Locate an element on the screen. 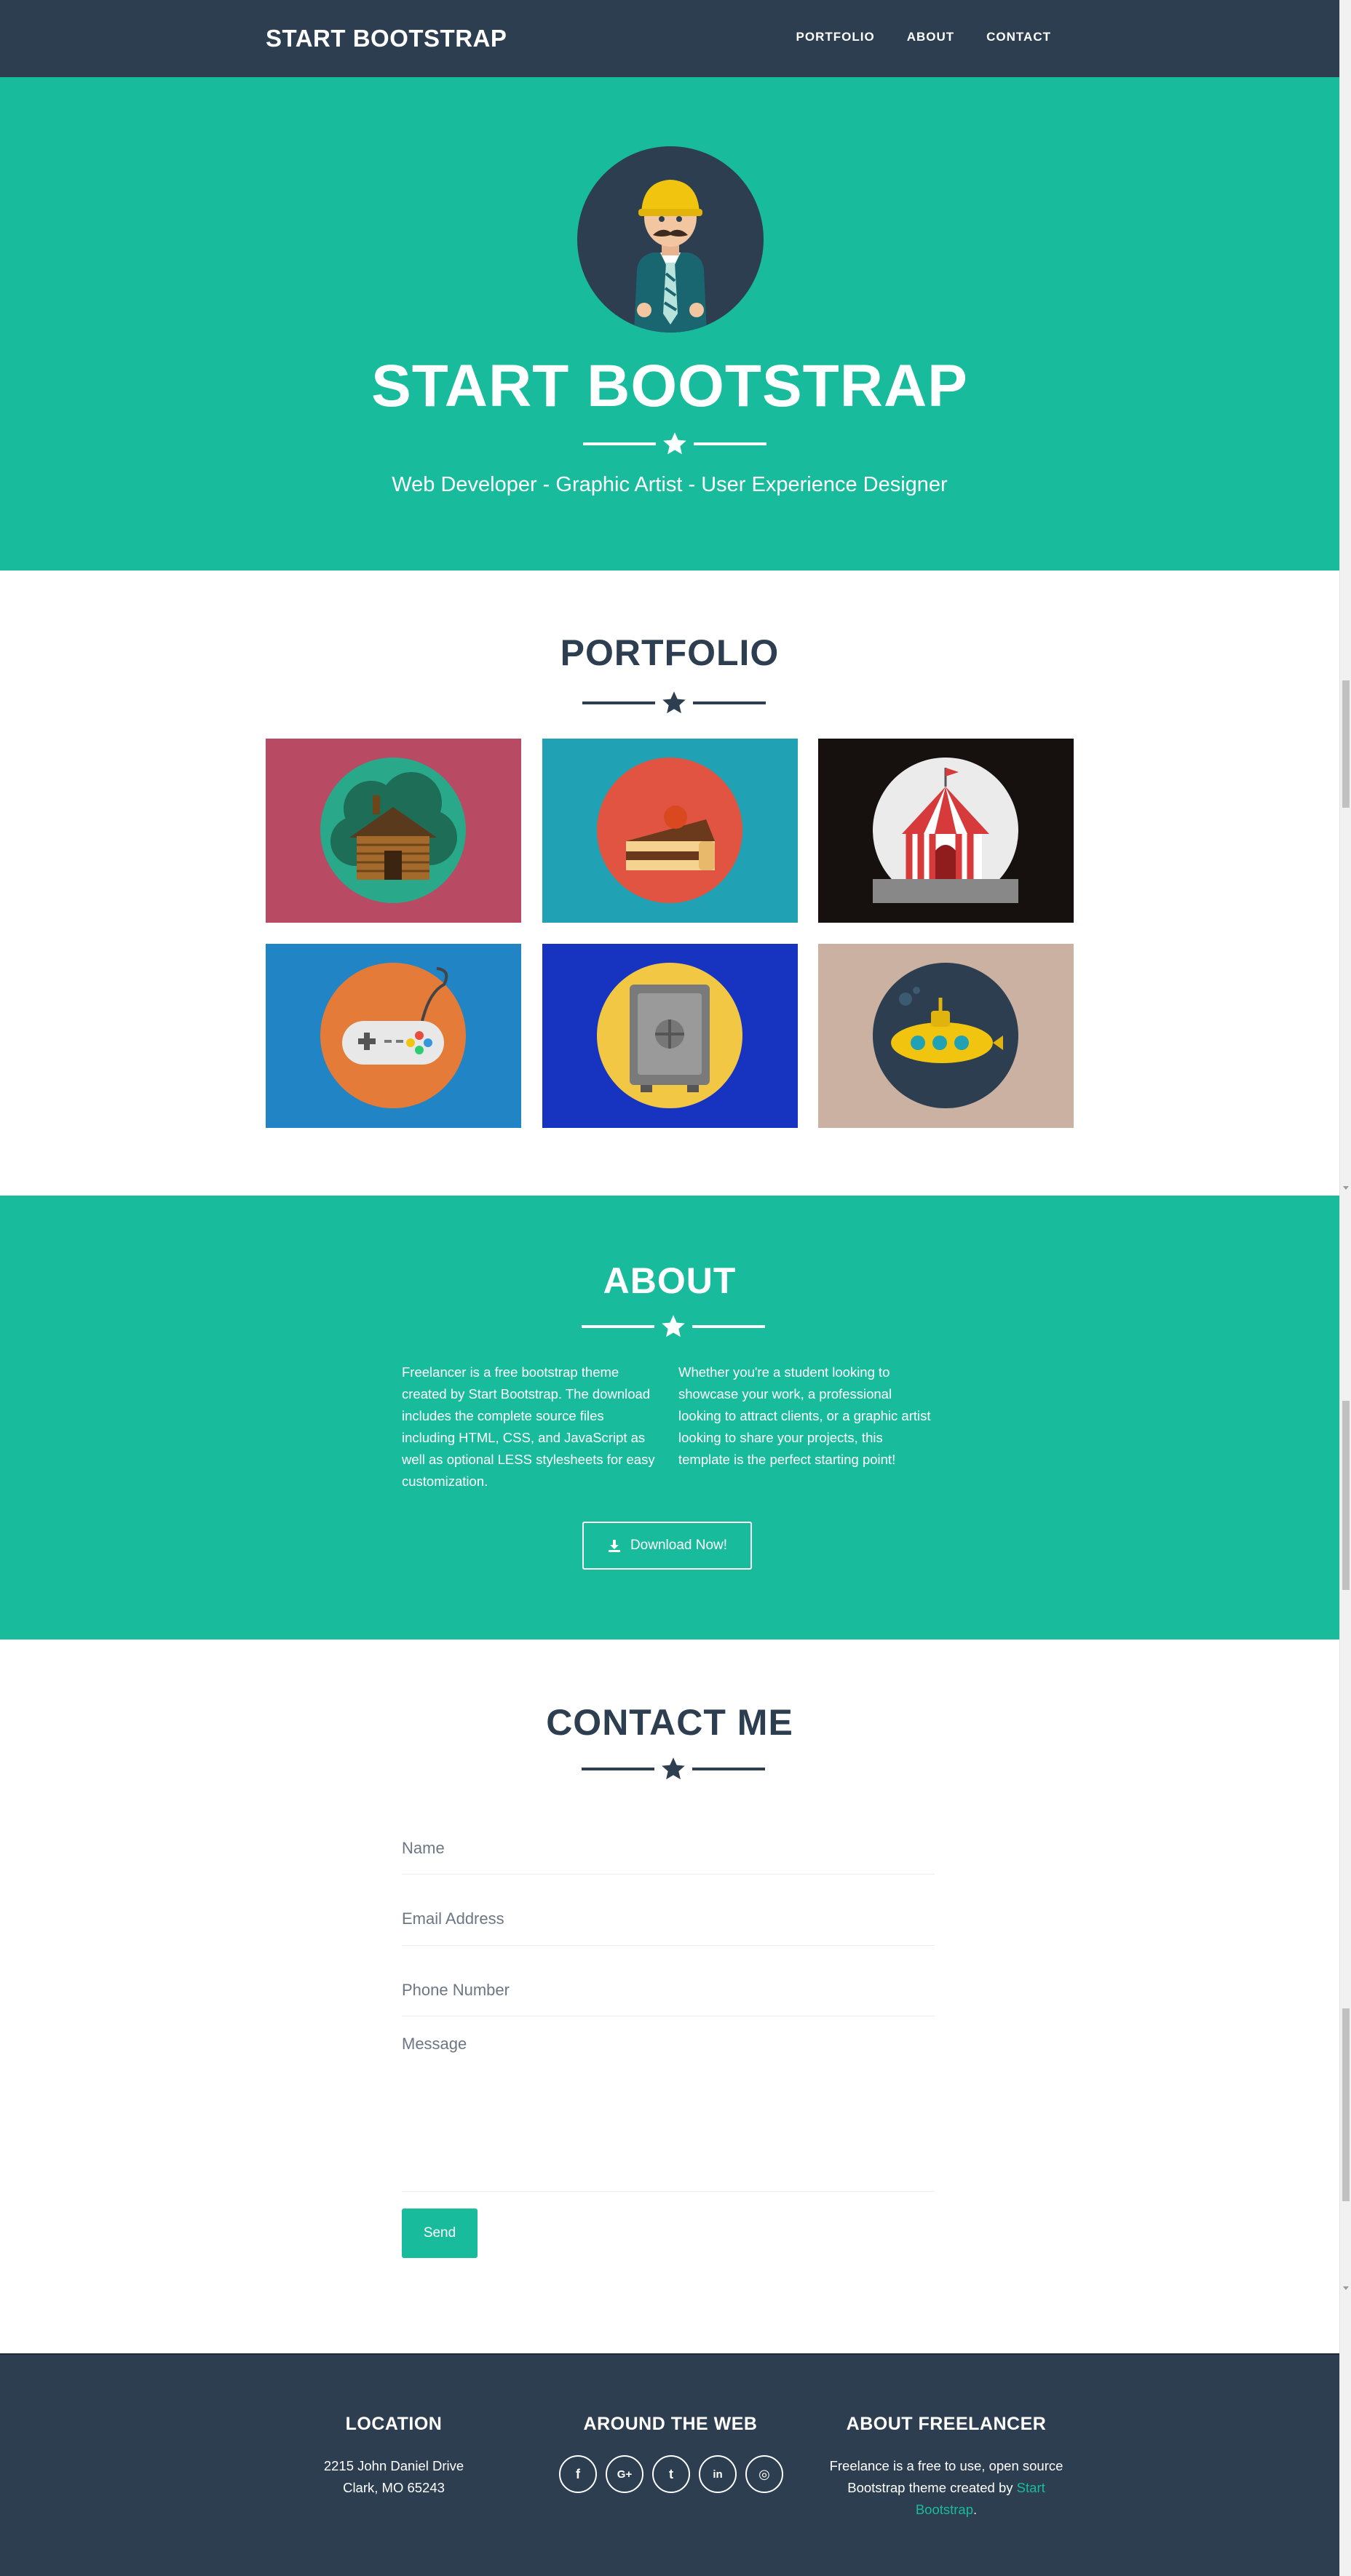  portfolio-item-safe is located at coordinates (670, 1036).